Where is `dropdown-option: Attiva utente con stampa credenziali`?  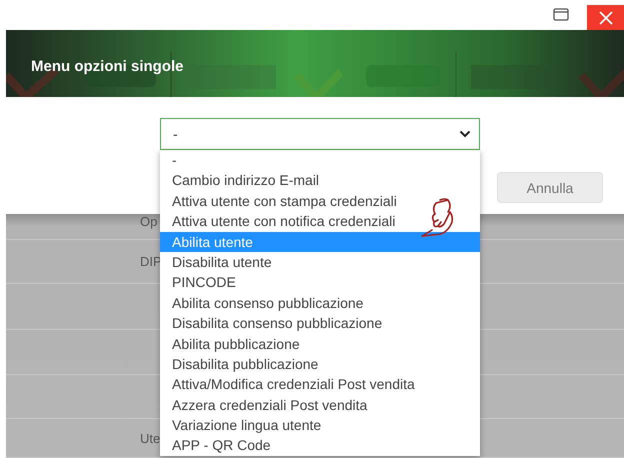 dropdown-option: Attiva utente con stampa credenziali is located at coordinates (320, 201).